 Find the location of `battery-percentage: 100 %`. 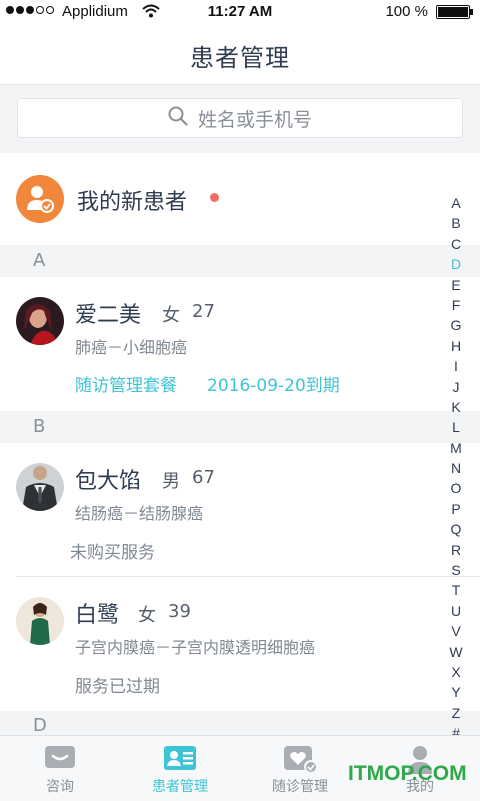

battery-percentage: 100 % is located at coordinates (406, 11).